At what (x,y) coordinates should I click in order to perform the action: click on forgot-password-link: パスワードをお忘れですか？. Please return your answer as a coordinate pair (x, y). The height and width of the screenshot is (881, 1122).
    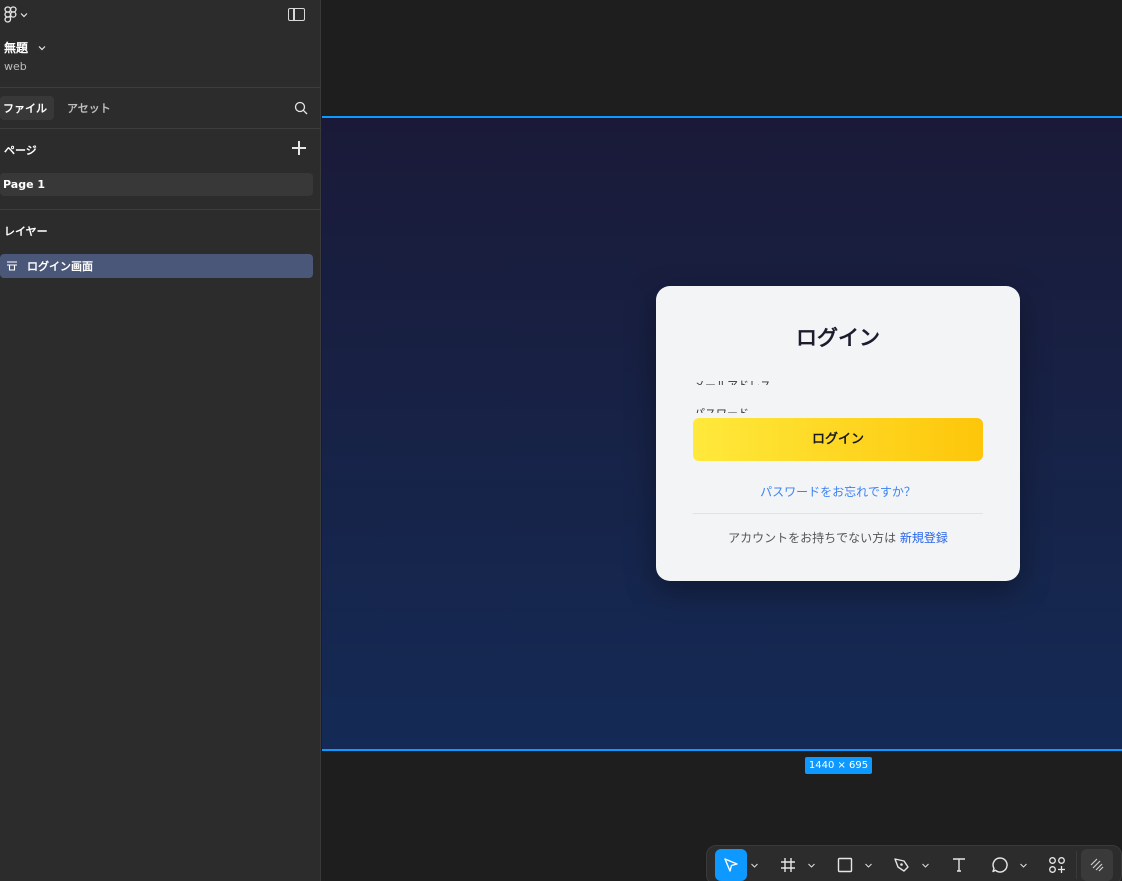
    Looking at the image, I should click on (838, 491).